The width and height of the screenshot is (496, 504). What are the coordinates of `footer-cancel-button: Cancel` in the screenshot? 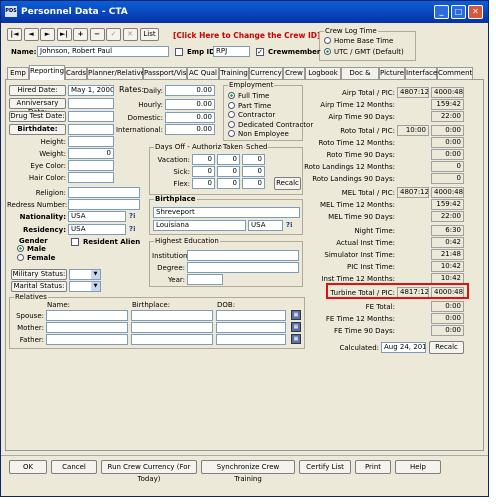 It's located at (74, 467).